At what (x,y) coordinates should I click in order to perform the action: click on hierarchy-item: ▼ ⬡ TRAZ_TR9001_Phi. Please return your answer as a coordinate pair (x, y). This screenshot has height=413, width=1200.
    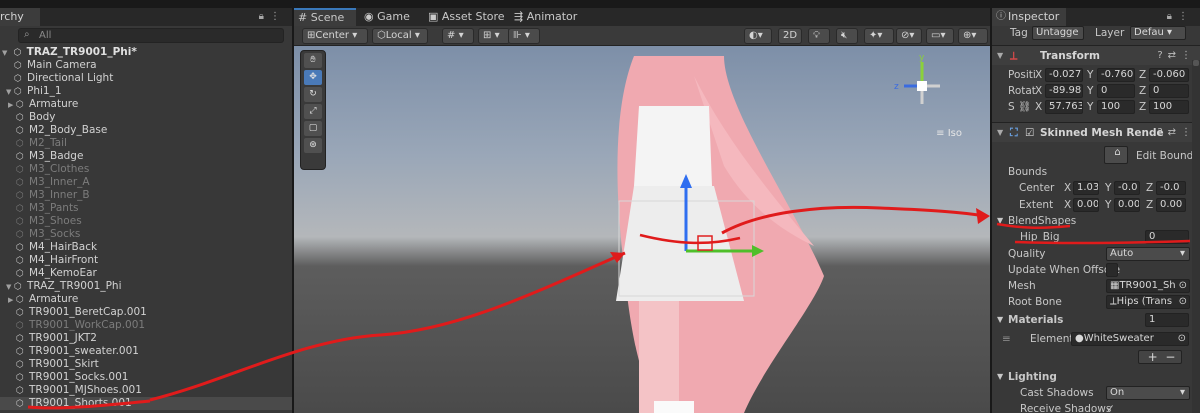
    Looking at the image, I should click on (146, 286).